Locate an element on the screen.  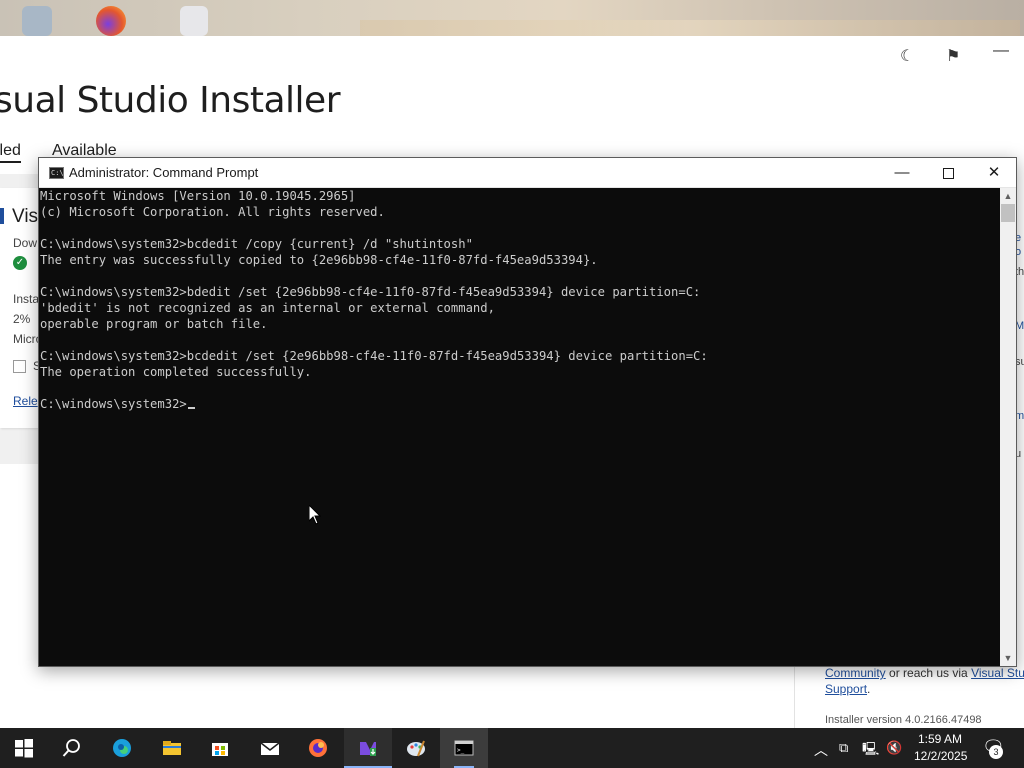
feedback-icon: ⚑ is located at coordinates (953, 56).